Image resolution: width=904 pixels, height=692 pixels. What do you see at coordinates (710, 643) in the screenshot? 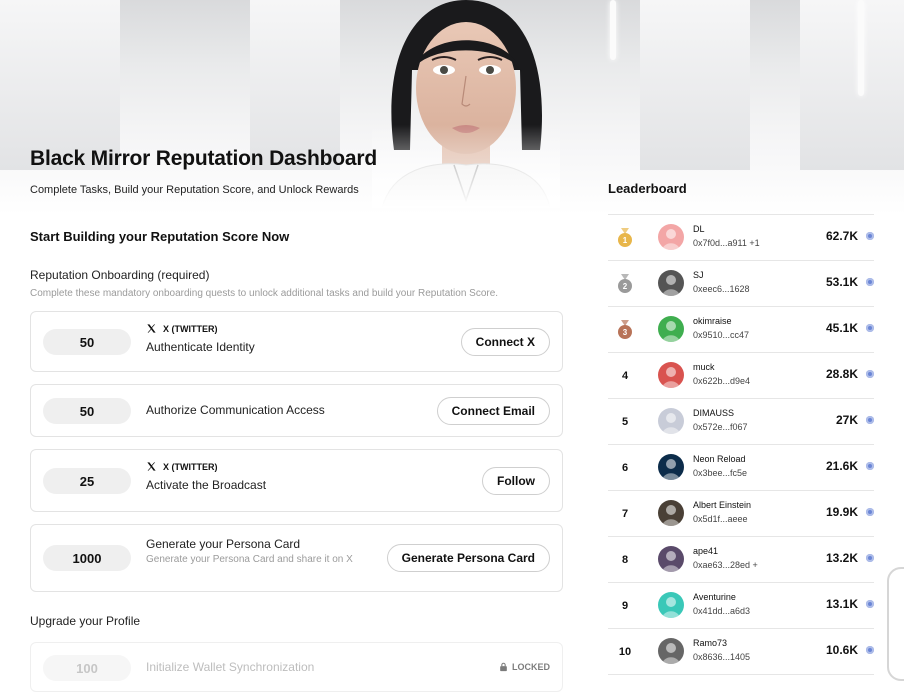
I see `user-name: Ramo73` at bounding box center [710, 643].